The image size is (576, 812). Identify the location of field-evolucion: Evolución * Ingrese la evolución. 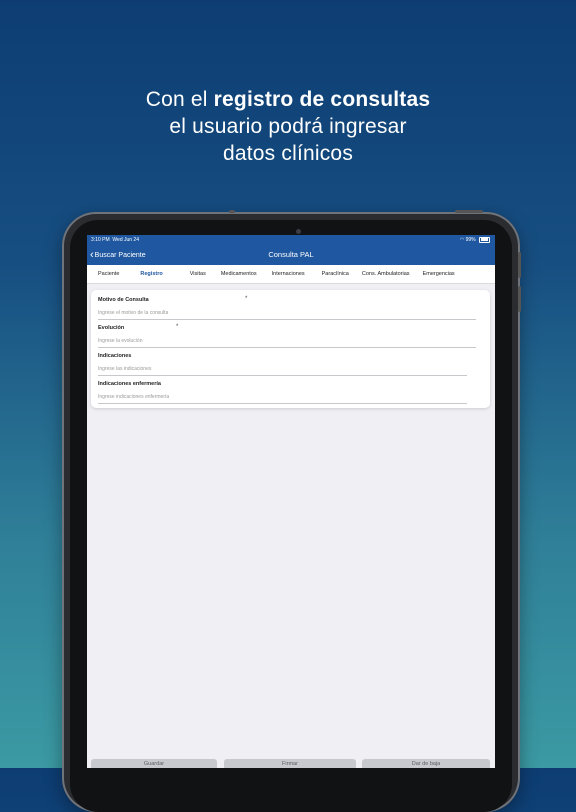
(287, 336).